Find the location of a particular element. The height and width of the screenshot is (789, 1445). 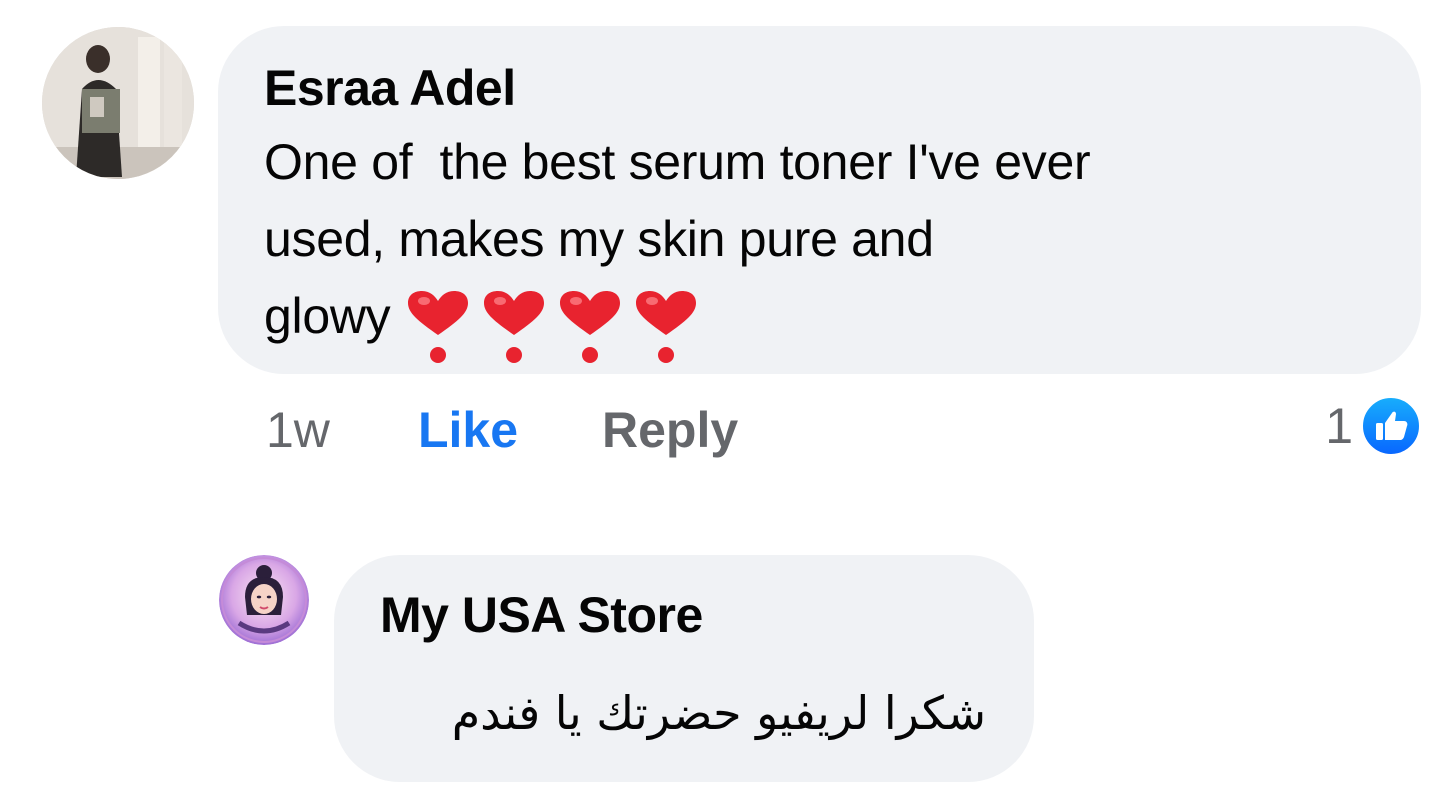

commenter-photo is located at coordinates (118, 103).